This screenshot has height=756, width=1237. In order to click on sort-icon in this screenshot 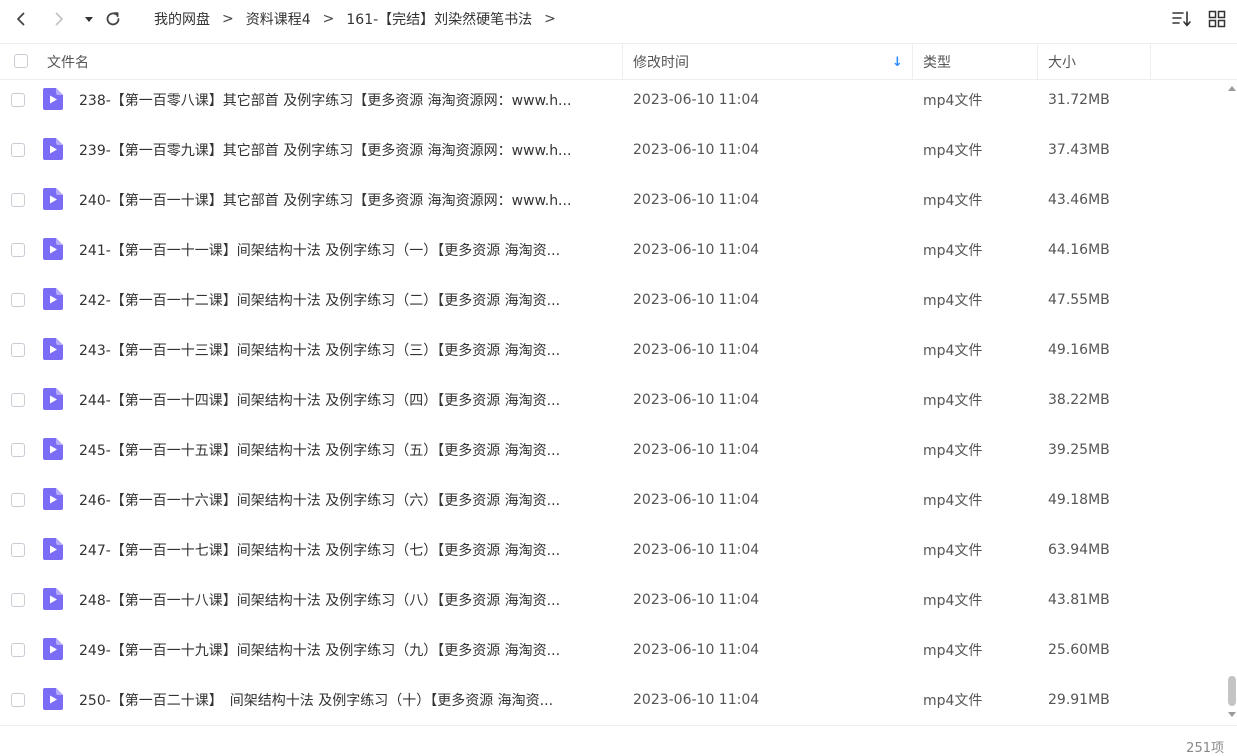, I will do `click(1182, 19)`.